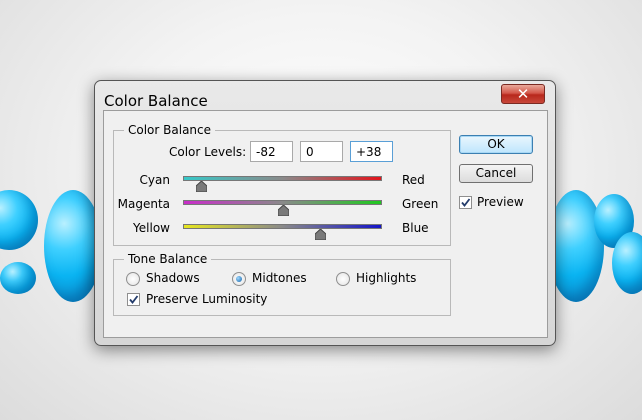  I want to click on dialog-title: Color Balance, so click(156, 101).